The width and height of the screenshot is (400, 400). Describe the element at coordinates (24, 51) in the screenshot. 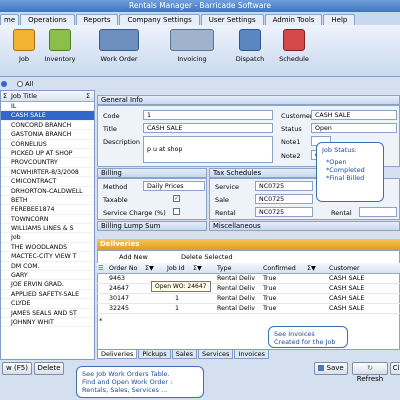

I see `job-button: Job` at that location.